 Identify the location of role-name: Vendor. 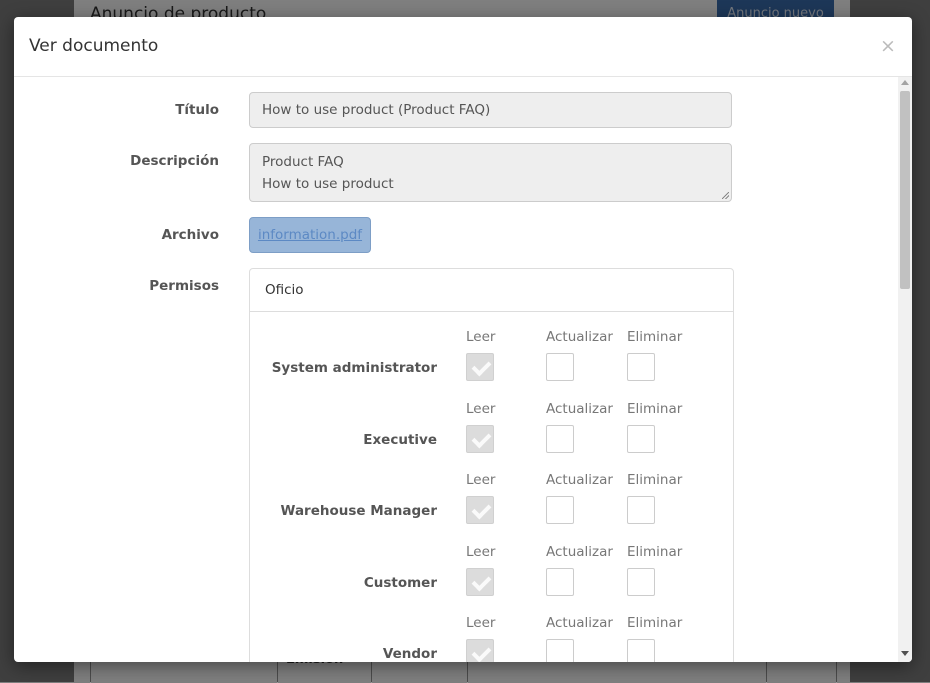
(409, 654).